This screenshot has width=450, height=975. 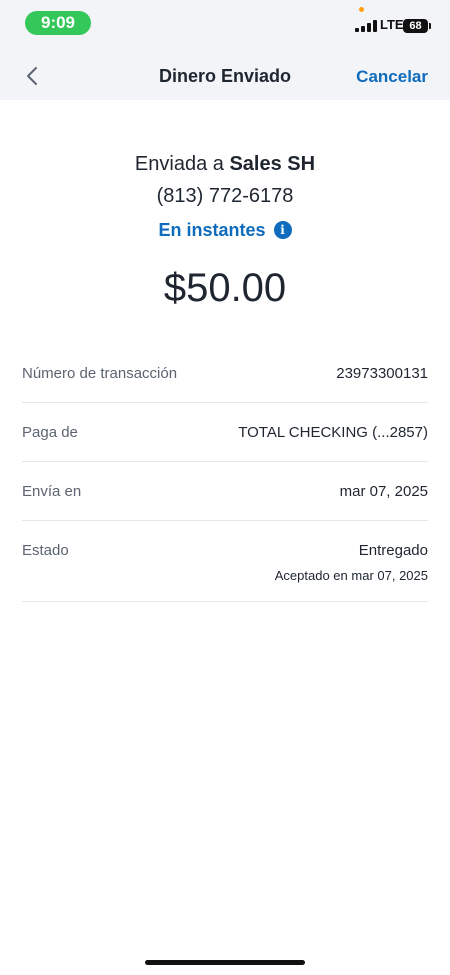 What do you see at coordinates (225, 76) in the screenshot?
I see `navigation-bar: Dinero Enviado Cancelar` at bounding box center [225, 76].